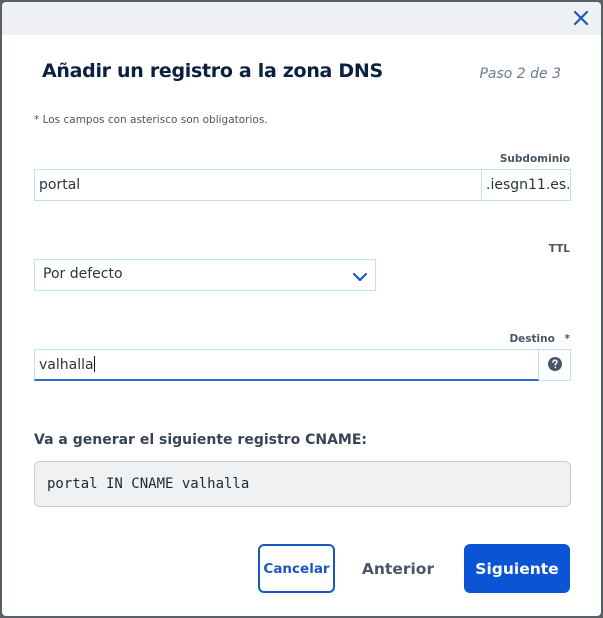  I want to click on help-button, so click(555, 365).